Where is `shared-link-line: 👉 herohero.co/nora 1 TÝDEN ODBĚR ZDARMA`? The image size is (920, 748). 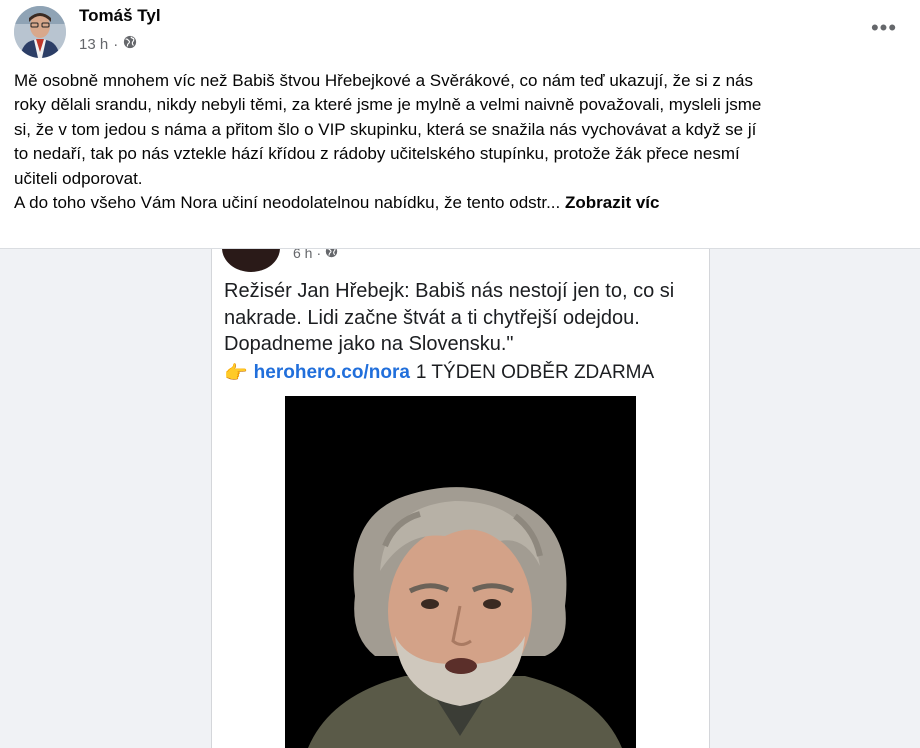 shared-link-line: 👉 herohero.co/nora 1 TÝDEN ODBĚR ZDARMA is located at coordinates (439, 373).